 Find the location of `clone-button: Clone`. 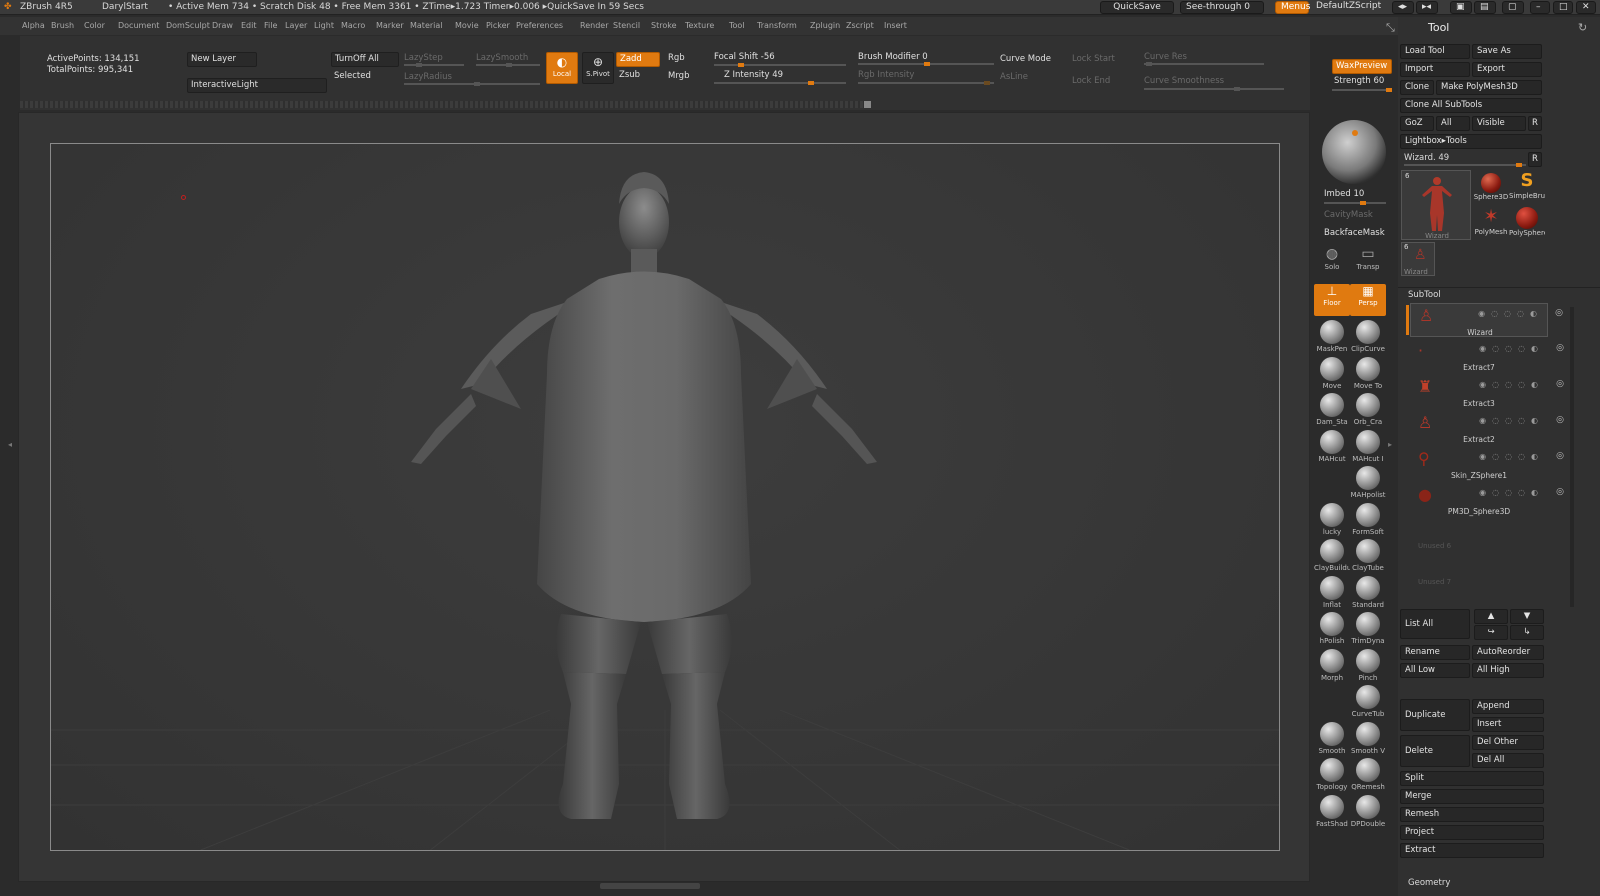

clone-button: Clone is located at coordinates (1417, 87).